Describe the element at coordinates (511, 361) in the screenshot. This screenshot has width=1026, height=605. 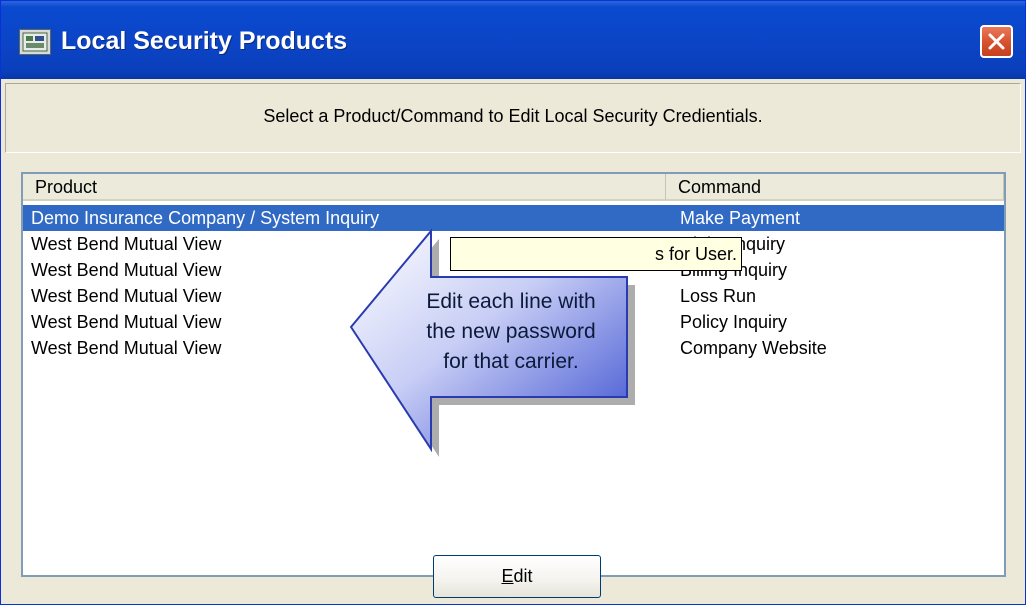
I see `callout-line: for that carrier.` at that location.